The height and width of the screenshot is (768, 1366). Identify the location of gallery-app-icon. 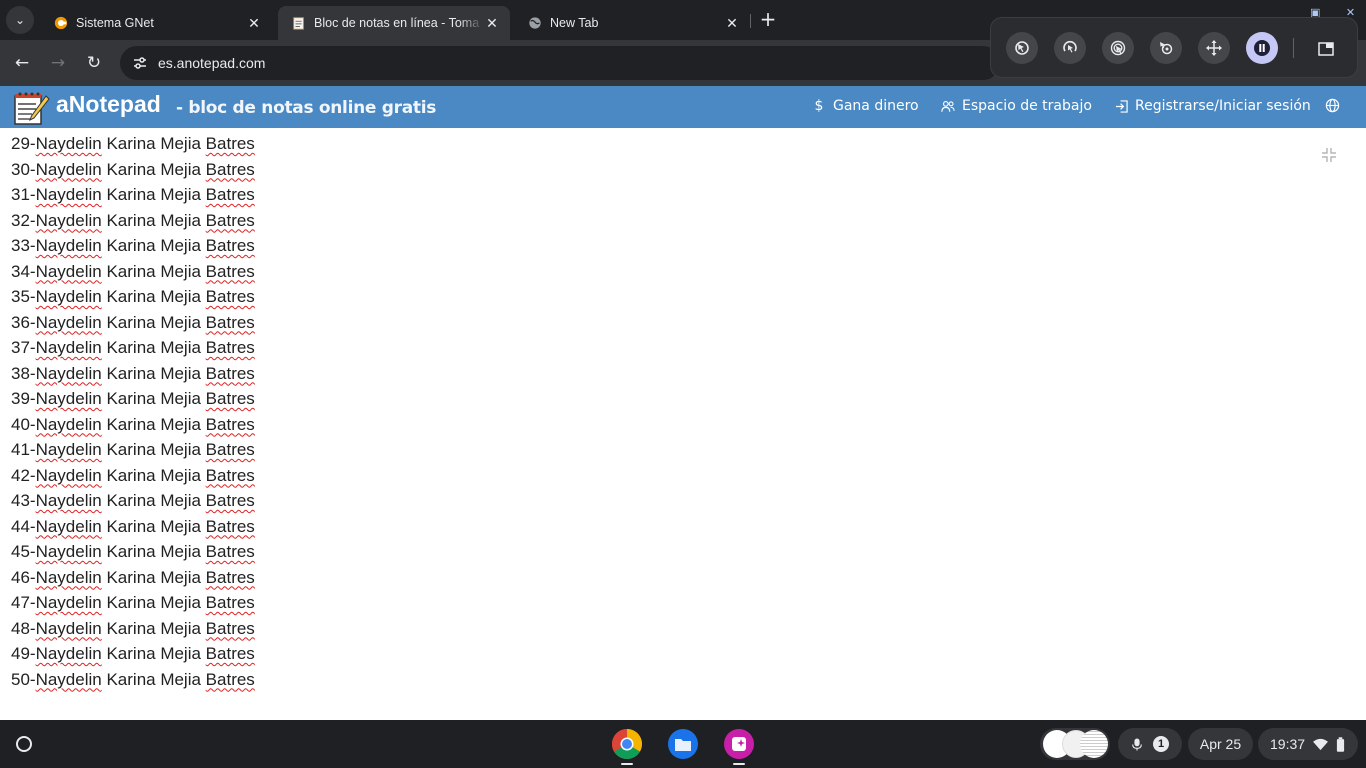
(739, 744).